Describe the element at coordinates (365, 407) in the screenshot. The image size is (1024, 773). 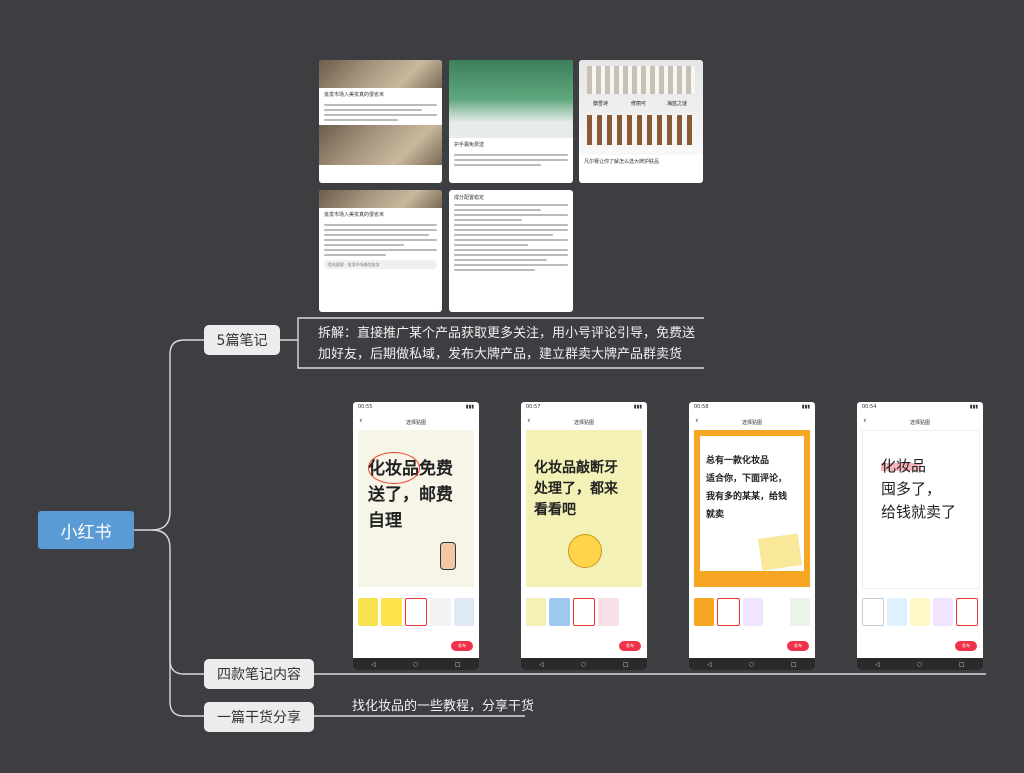
I see `phone-1-time: 00:55` at that location.